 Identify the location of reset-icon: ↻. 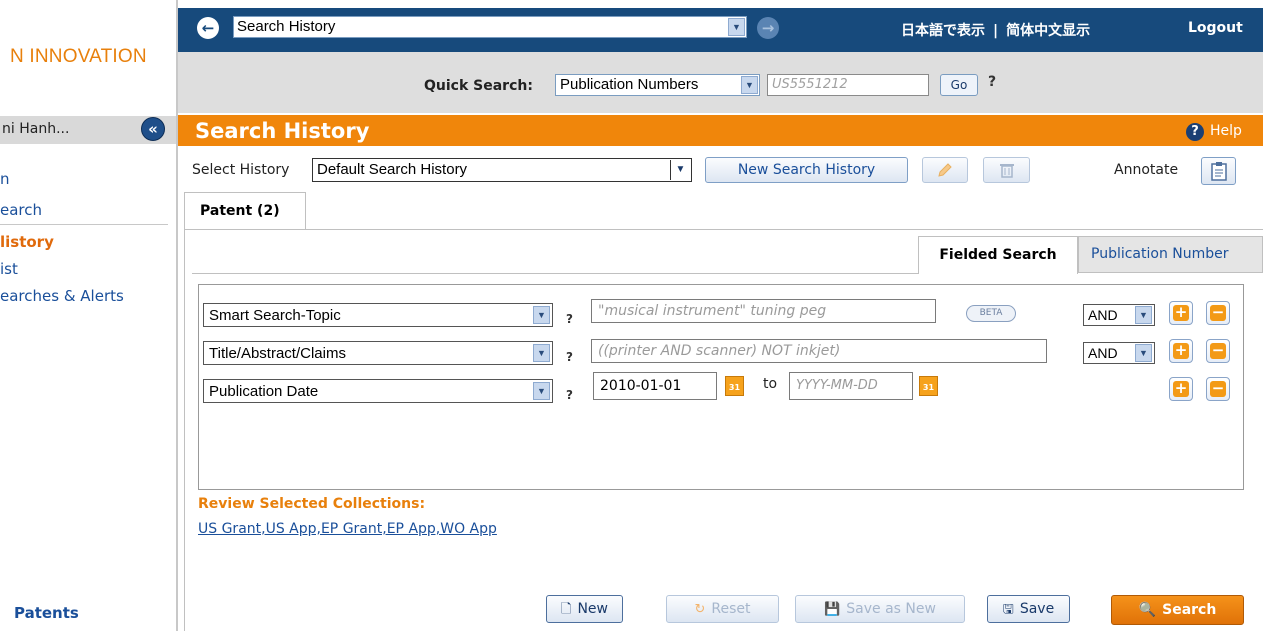
(700, 609).